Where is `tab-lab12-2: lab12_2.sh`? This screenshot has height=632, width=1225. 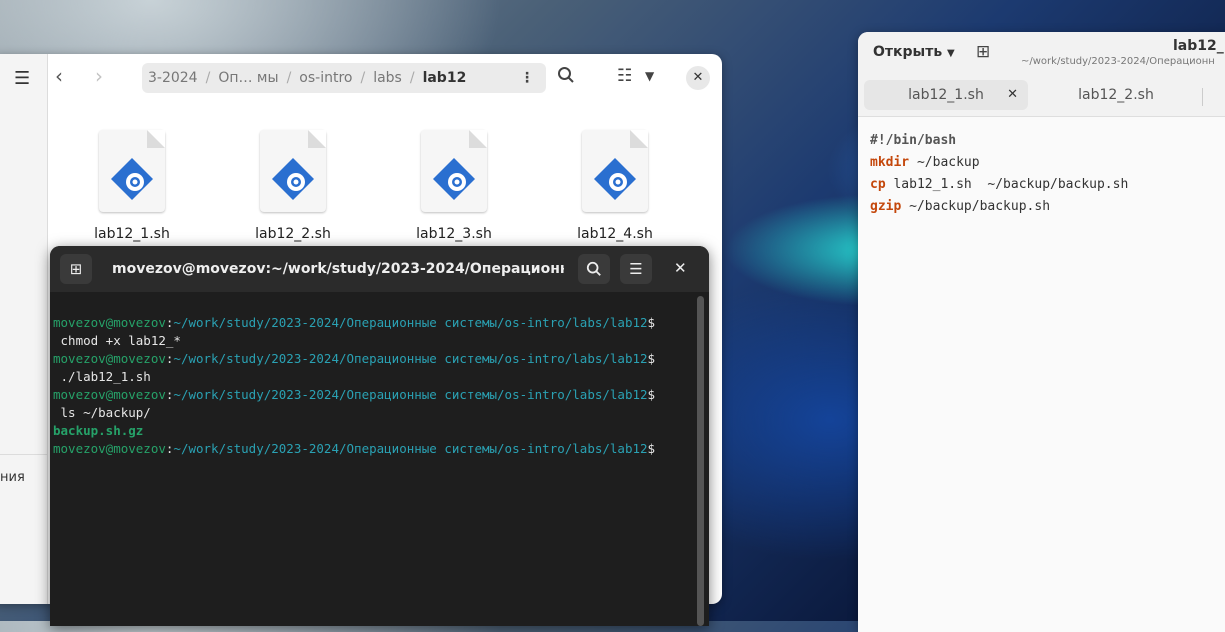
tab-lab12-2: lab12_2.sh is located at coordinates (1116, 95).